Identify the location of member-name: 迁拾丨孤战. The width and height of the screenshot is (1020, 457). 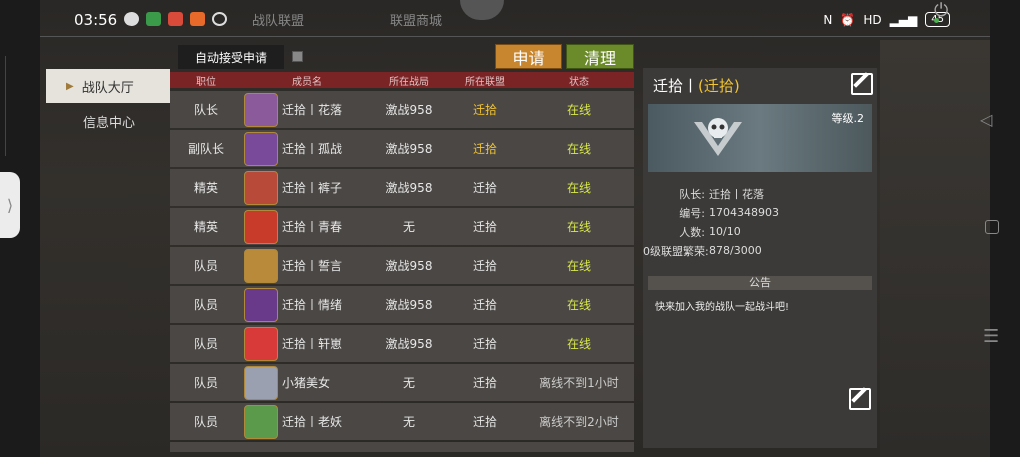
(312, 149).